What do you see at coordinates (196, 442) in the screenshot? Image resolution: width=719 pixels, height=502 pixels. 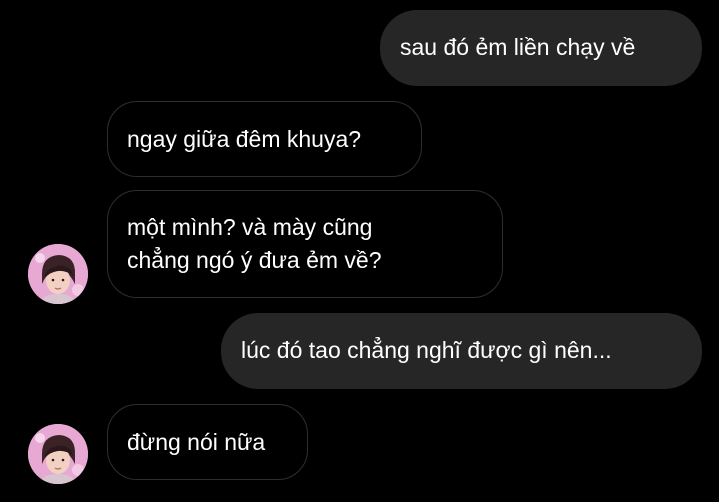 I see `message-text: đừng nói nữa` at bounding box center [196, 442].